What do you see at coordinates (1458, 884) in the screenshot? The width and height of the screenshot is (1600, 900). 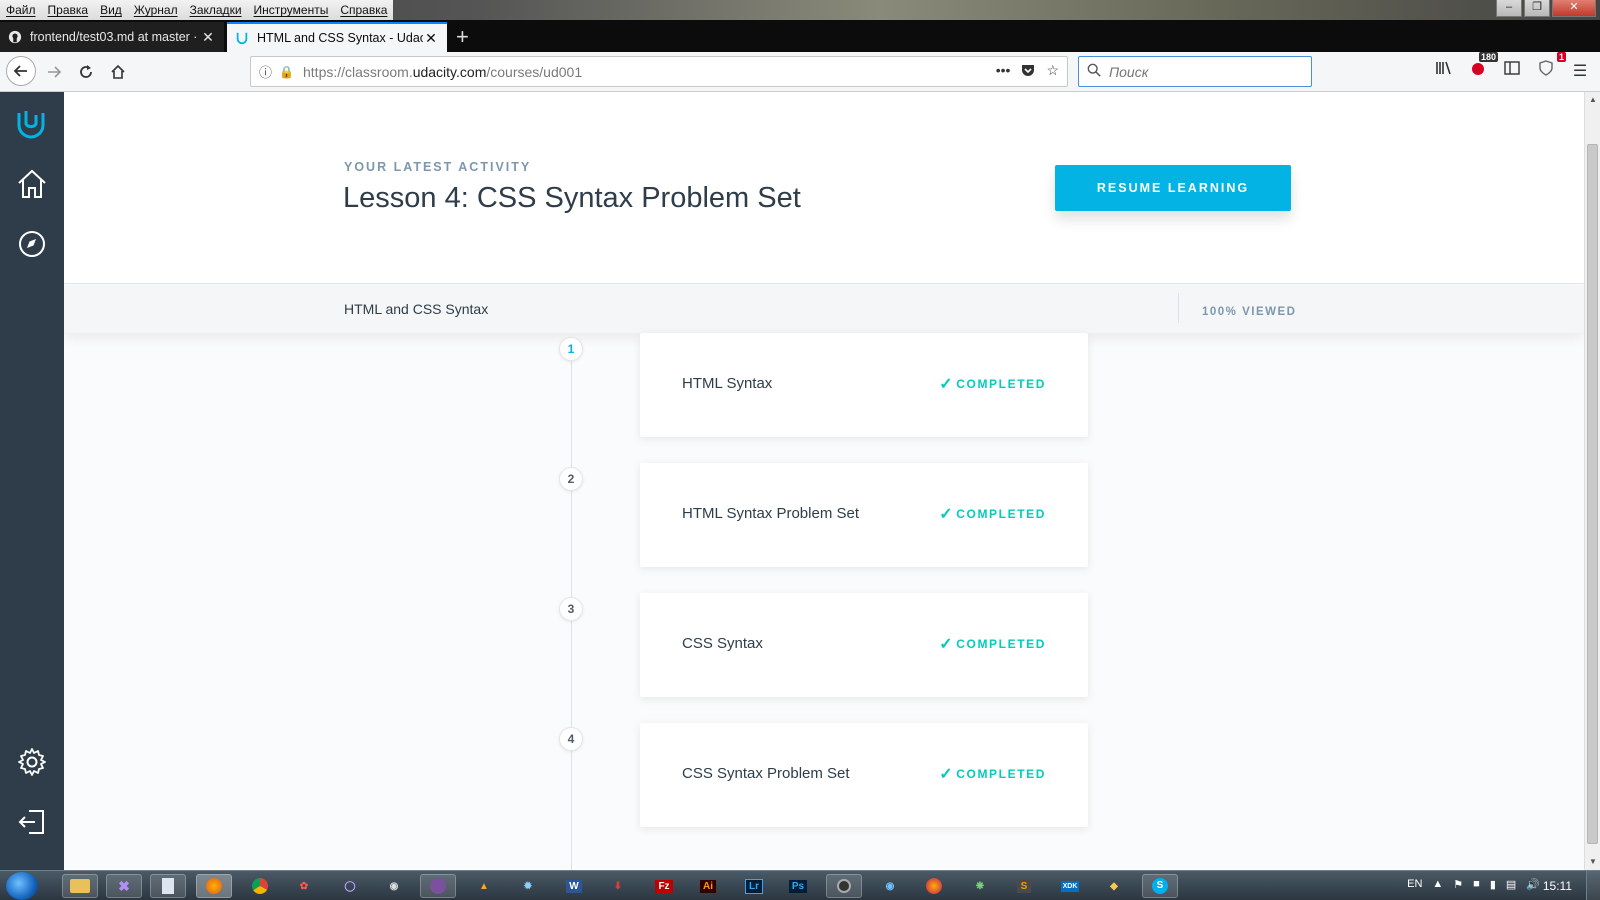 I see `flag-icon: ⚑` at bounding box center [1458, 884].